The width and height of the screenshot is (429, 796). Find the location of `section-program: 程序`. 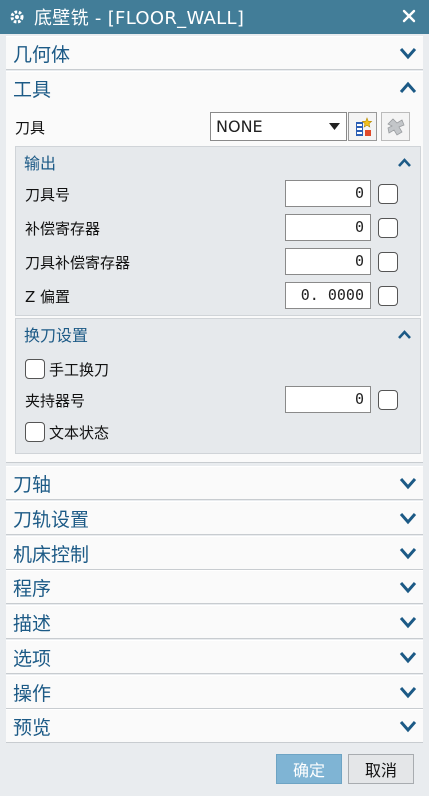

section-program: 程序 is located at coordinates (214, 587).